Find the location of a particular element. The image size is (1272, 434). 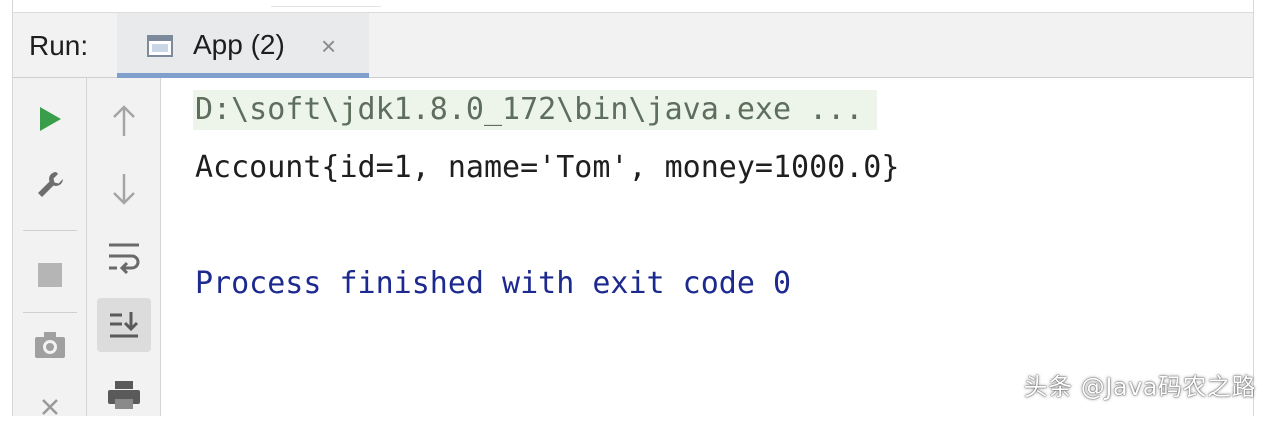

tab-label: App (2) is located at coordinates (239, 44).